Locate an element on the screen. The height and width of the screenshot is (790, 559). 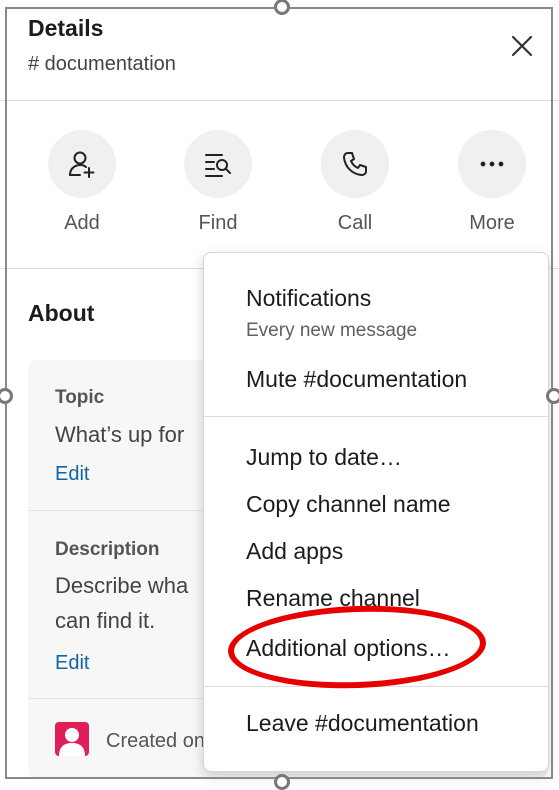
menu-item-notifications: Notifications is located at coordinates (308, 298).